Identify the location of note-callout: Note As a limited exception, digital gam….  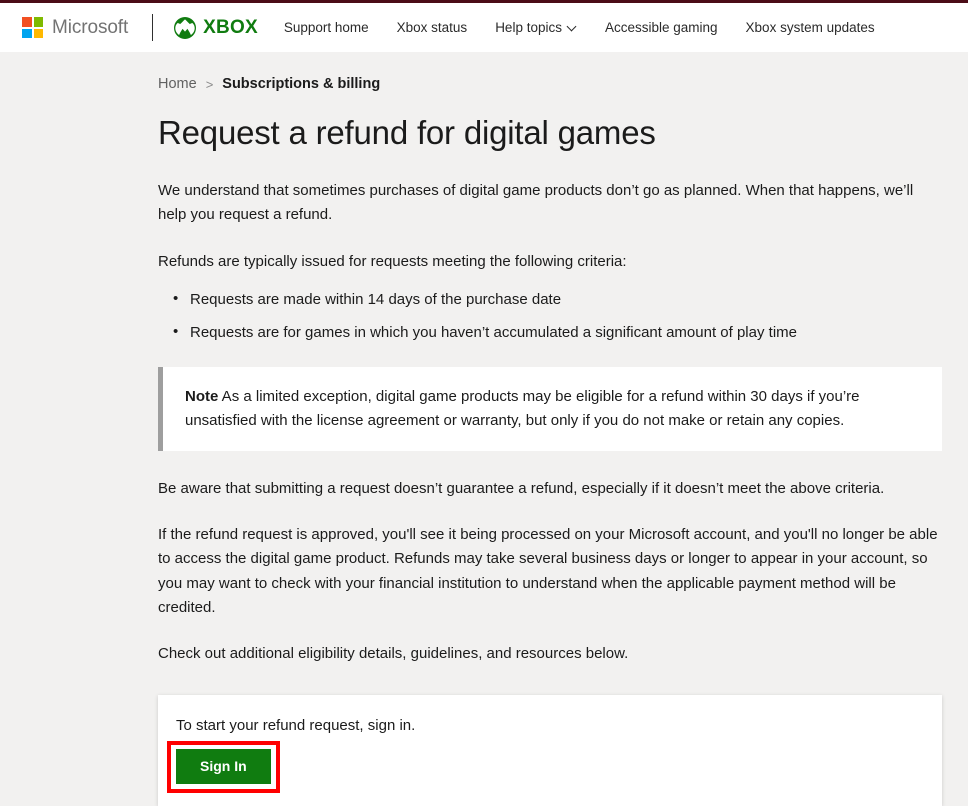
(550, 408).